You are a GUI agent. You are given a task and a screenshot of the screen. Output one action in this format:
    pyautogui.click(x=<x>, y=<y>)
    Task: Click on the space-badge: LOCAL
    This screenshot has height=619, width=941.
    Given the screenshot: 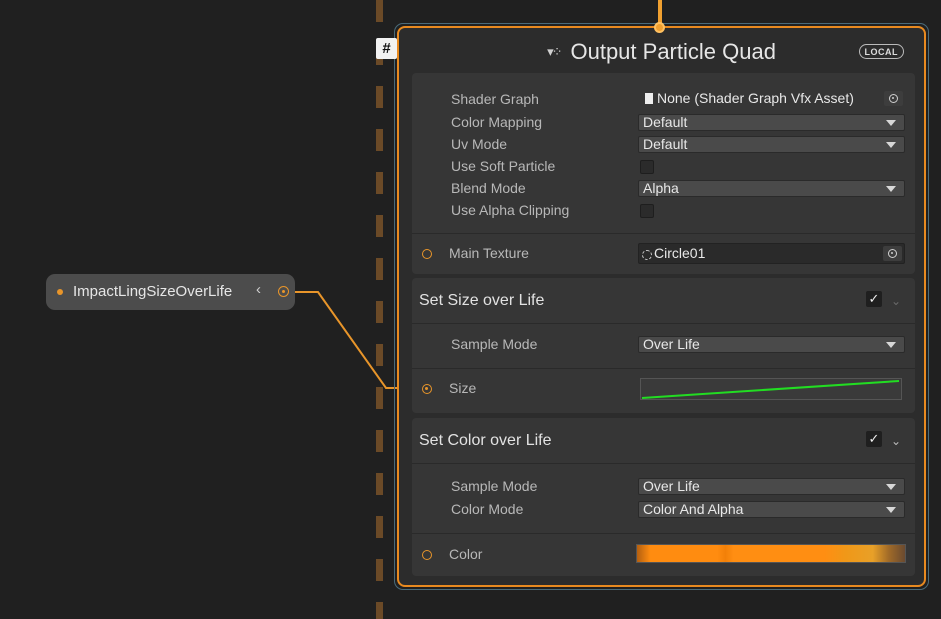 What is the action you would take?
    pyautogui.click(x=881, y=51)
    